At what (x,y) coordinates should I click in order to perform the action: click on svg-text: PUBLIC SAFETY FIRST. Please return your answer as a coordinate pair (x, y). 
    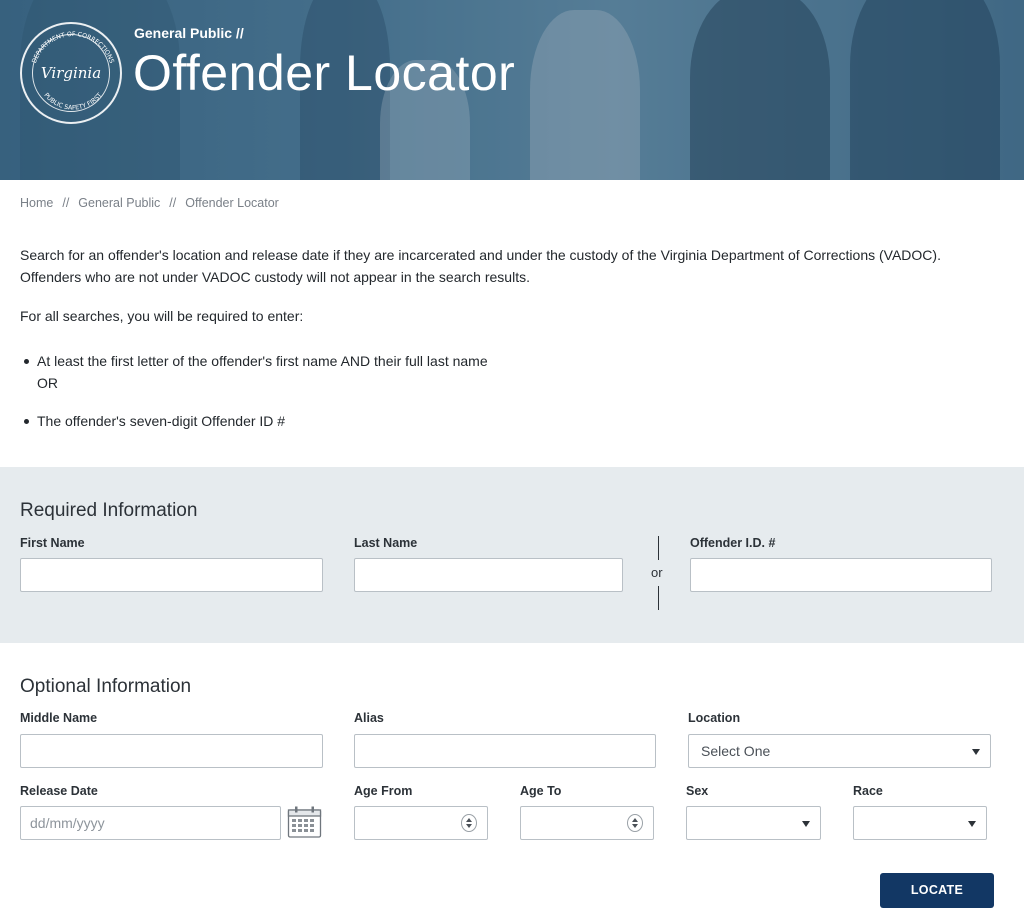
    Looking at the image, I should click on (72, 102).